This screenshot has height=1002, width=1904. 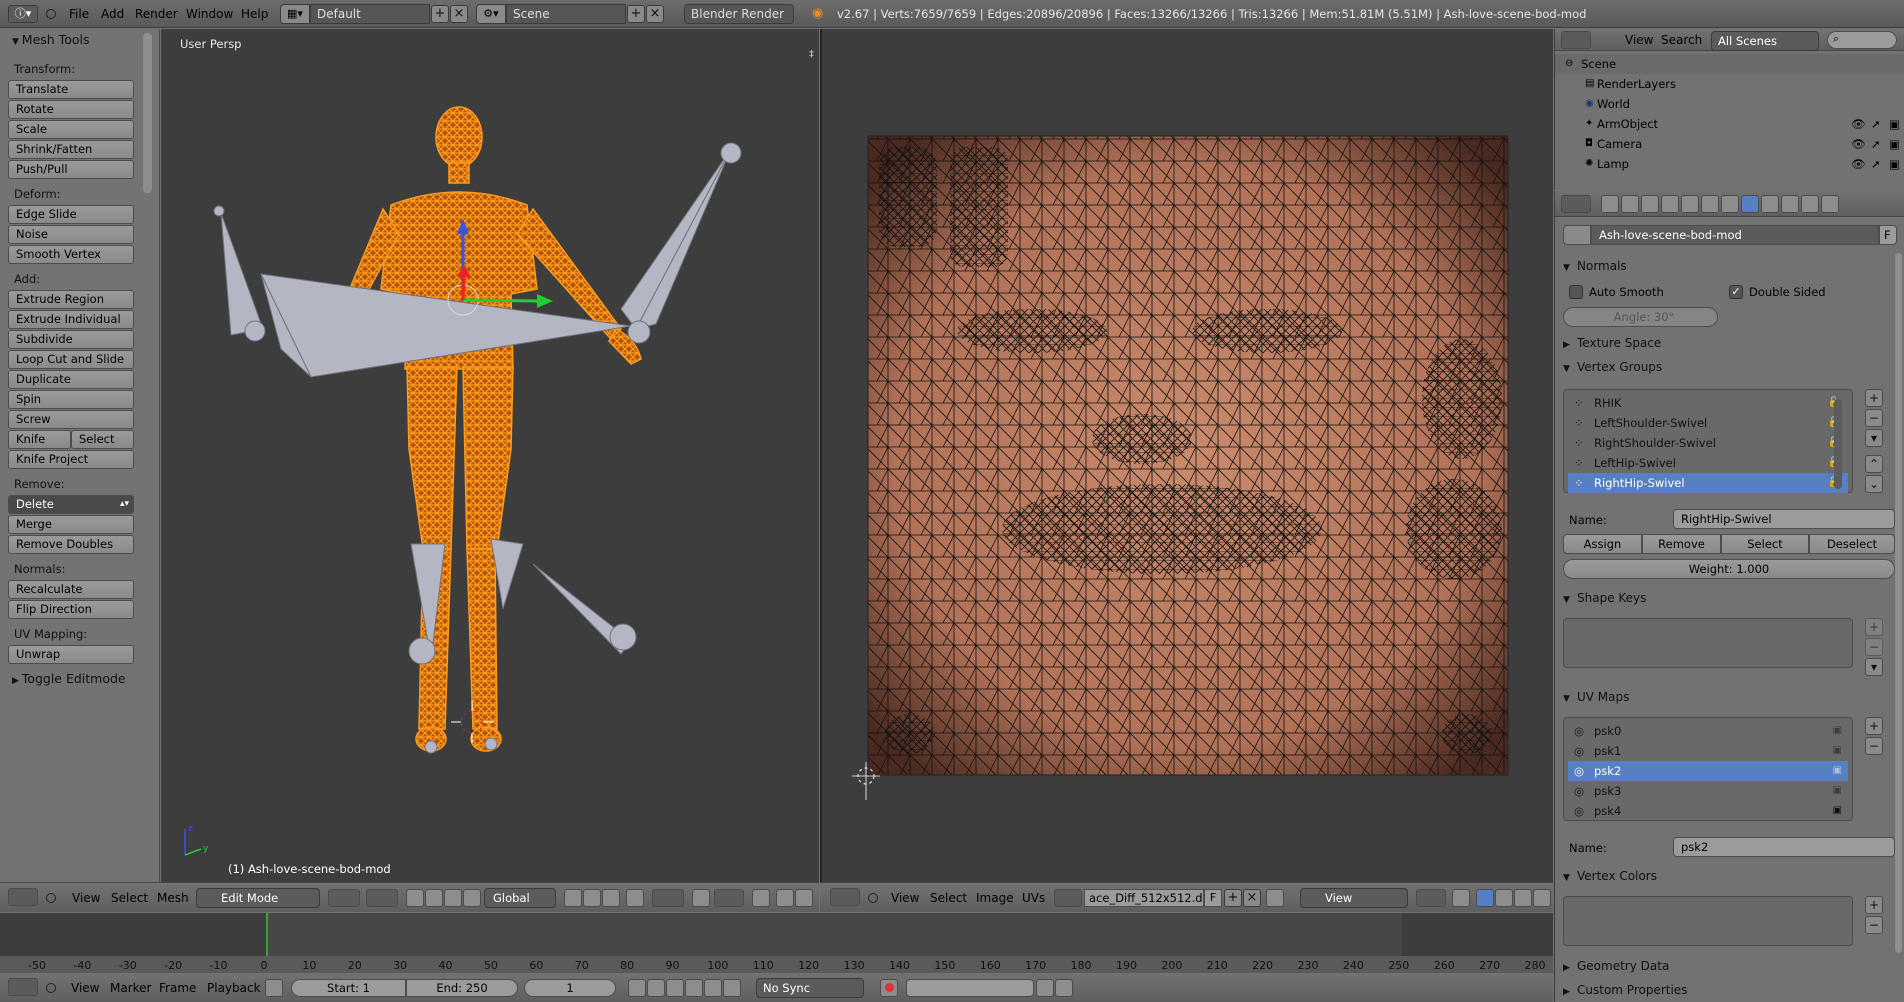 What do you see at coordinates (1810, 204) in the screenshot?
I see `particles-tab-icon` at bounding box center [1810, 204].